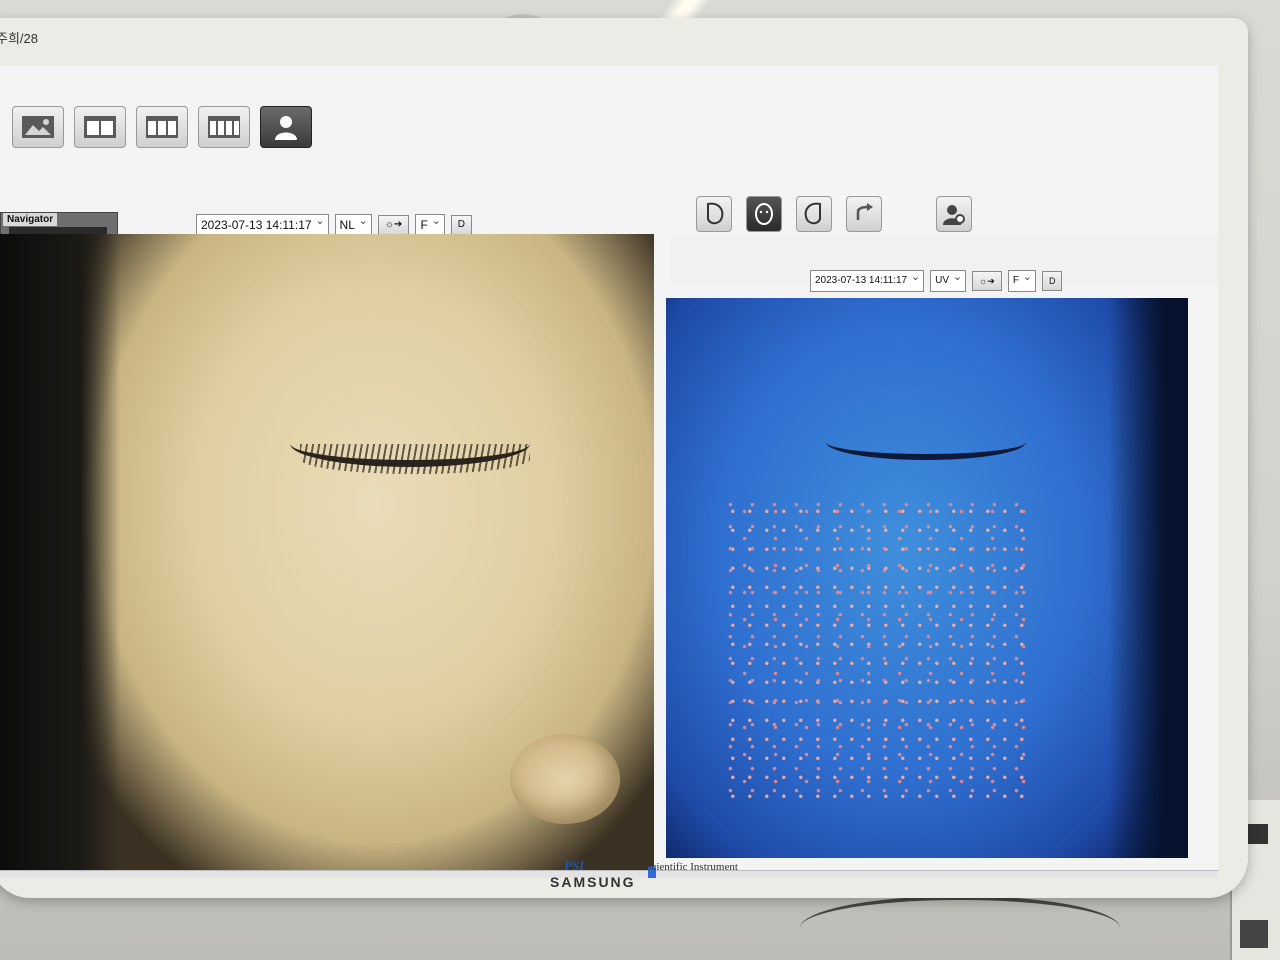 Image resolution: width=1280 pixels, height=960 pixels. I want to click on right-light-button: ☼➔, so click(987, 281).